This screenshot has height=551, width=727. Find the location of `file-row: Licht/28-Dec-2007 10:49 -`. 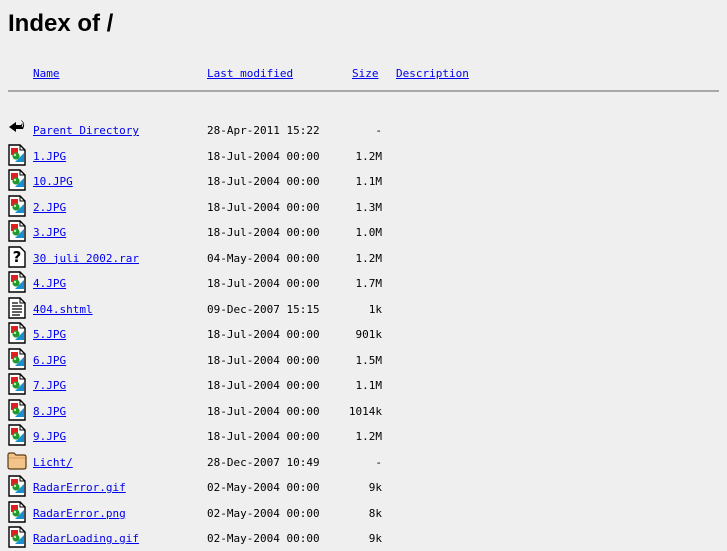

file-row: Licht/28-Dec-2007 10:49 - is located at coordinates (363, 462).